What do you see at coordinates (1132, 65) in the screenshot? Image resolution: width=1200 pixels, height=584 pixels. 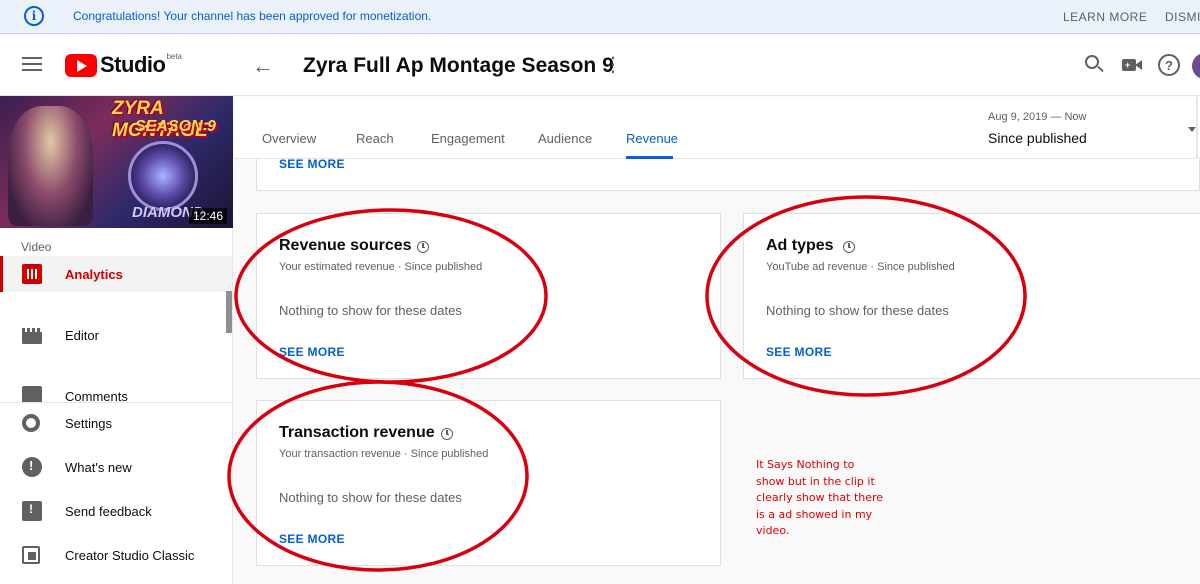 I see `create-video-icon: +` at bounding box center [1132, 65].